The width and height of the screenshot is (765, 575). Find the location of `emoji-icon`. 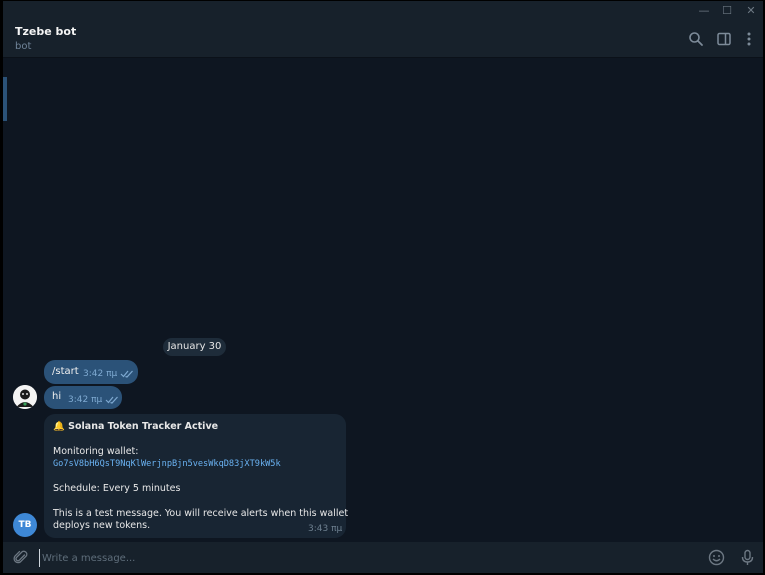

emoji-icon is located at coordinates (716, 557).